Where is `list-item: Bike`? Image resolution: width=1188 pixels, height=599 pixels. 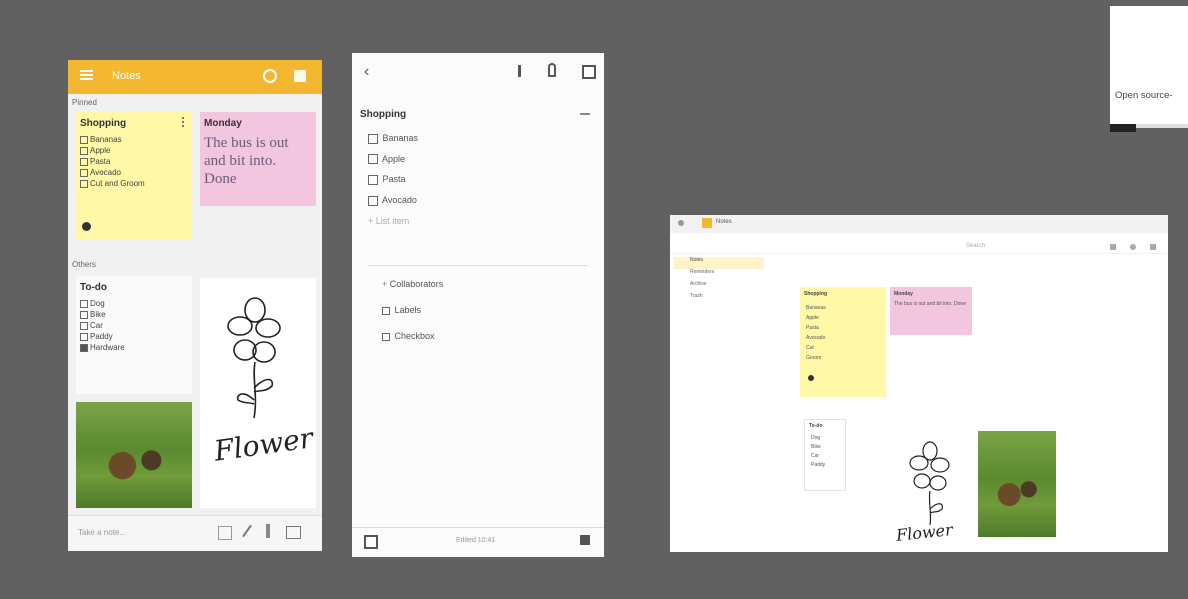
list-item: Bike is located at coordinates (102, 314).